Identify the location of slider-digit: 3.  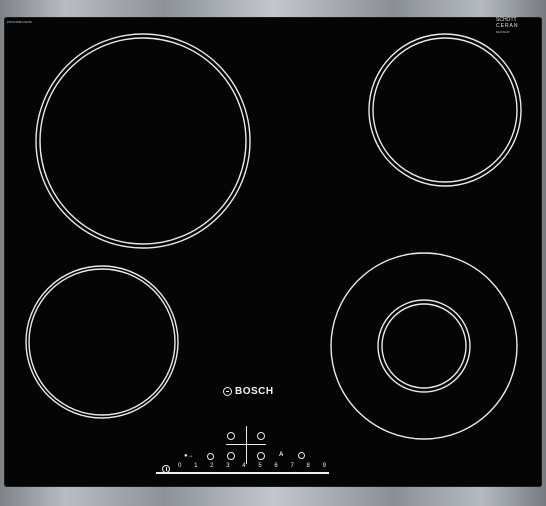
(227, 466).